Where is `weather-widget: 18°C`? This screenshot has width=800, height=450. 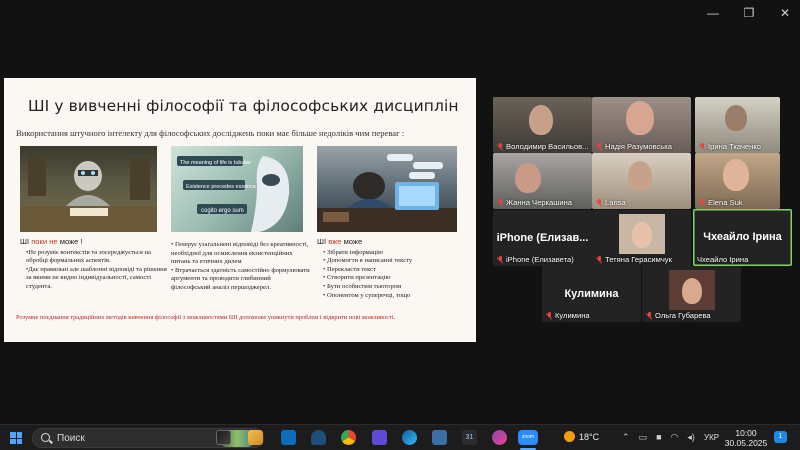
weather-widget: 18°C is located at coordinates (581, 436).